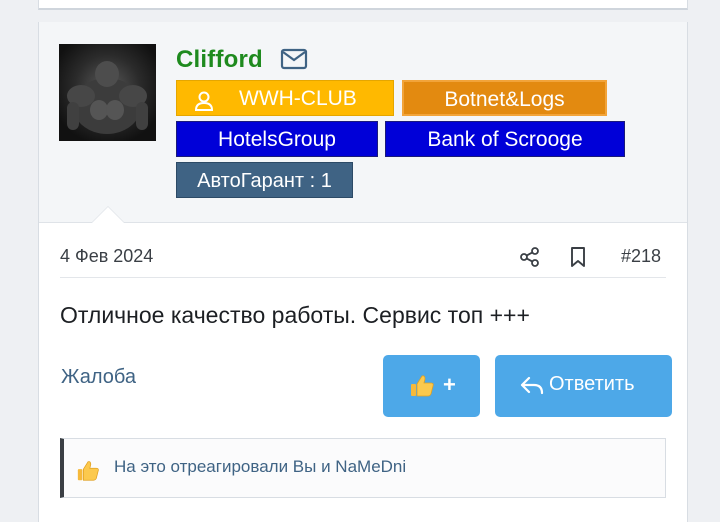  I want to click on like-plus: +, so click(449, 384).